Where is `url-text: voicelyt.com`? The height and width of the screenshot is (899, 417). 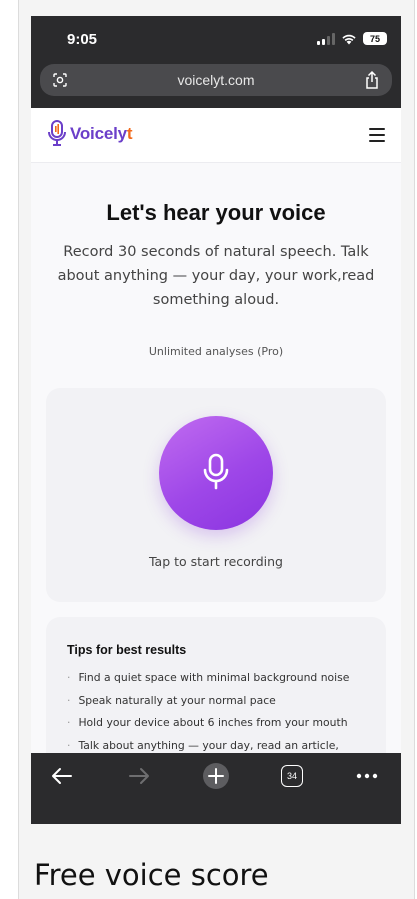
url-text: voicelyt.com is located at coordinates (216, 80).